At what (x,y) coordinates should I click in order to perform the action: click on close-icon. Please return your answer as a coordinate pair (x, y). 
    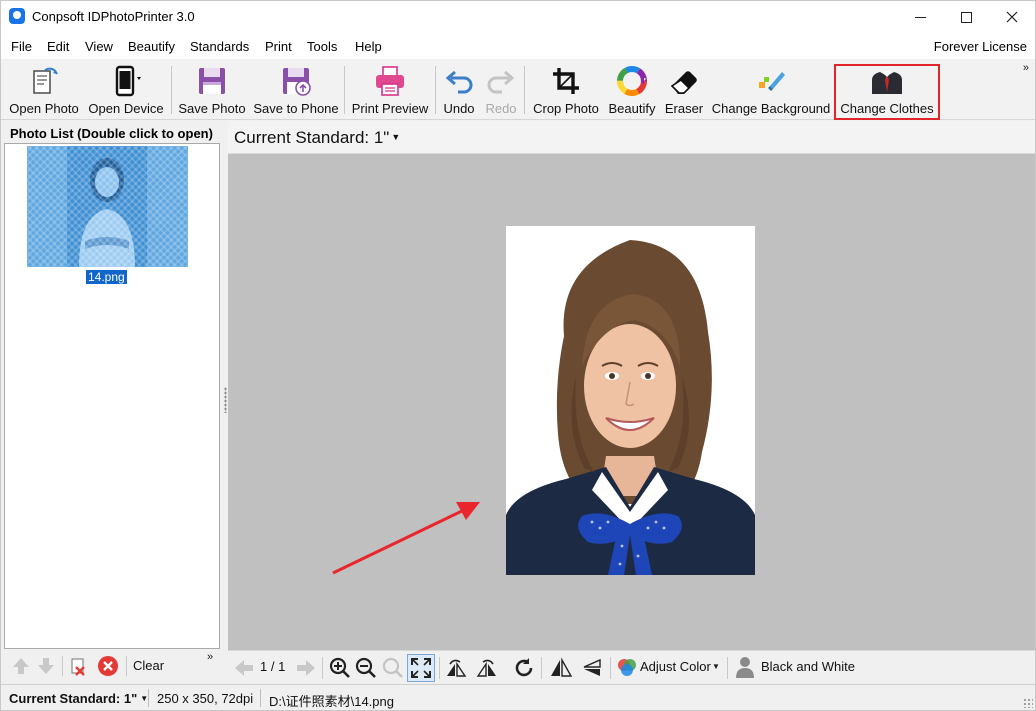
    Looking at the image, I should click on (1012, 17).